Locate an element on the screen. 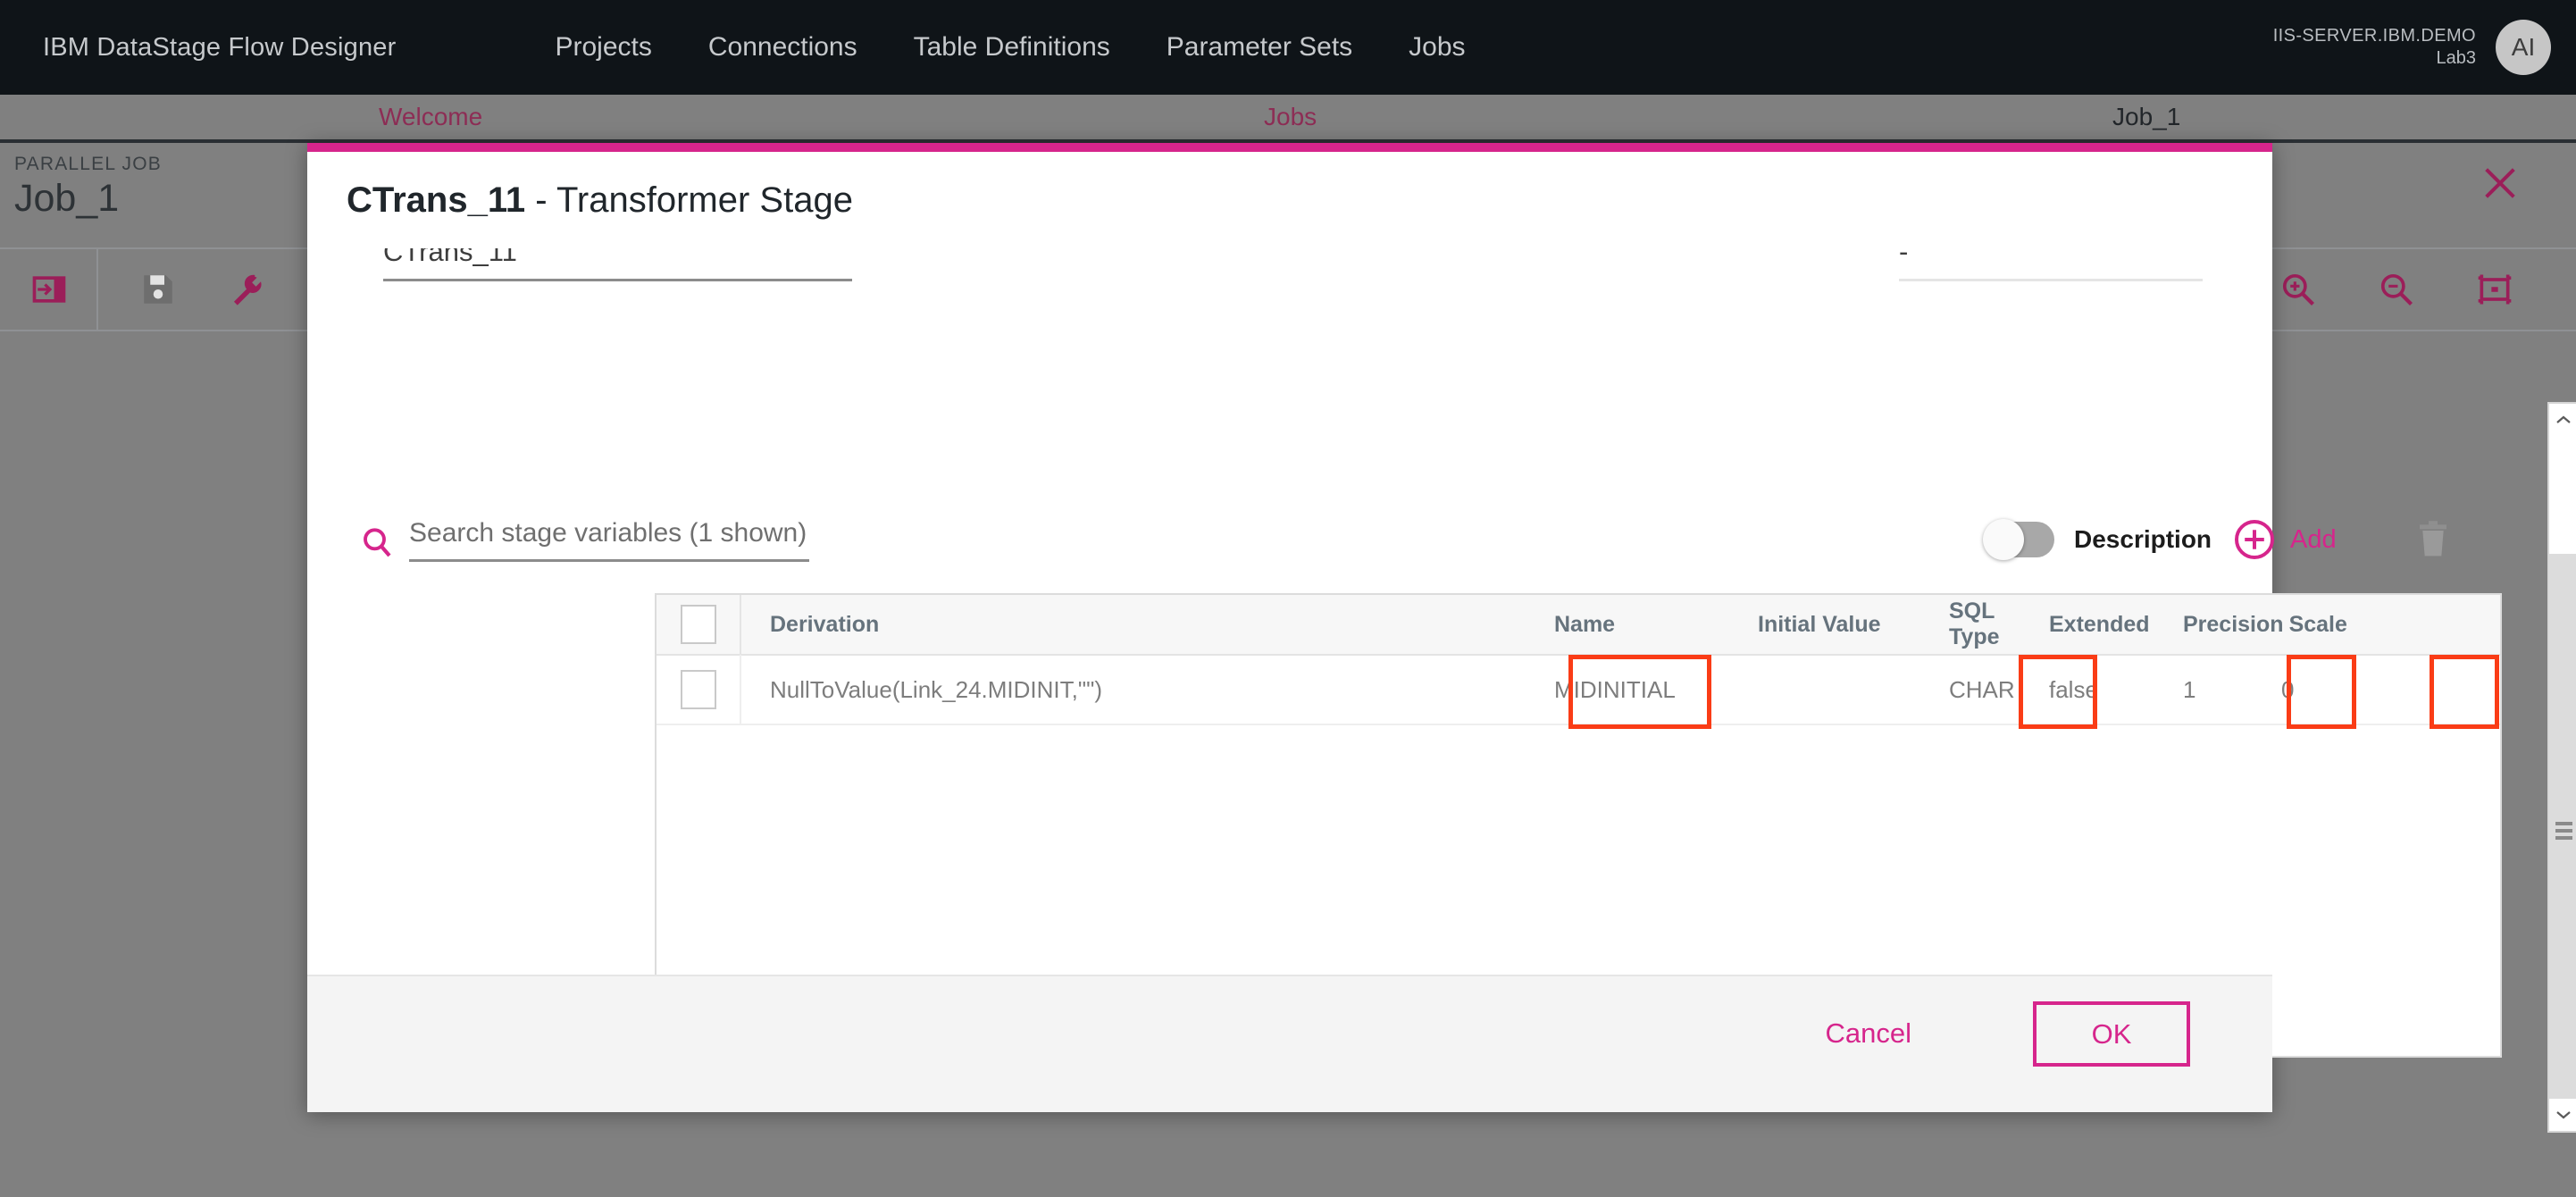 This screenshot has width=2576, height=1197. scrollbar-grip-icon is located at coordinates (2564, 830).